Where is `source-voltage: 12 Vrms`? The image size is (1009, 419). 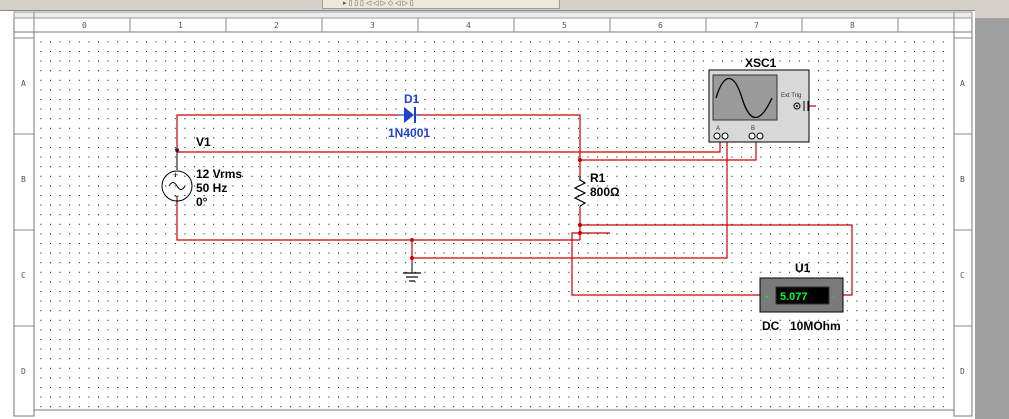 source-voltage: 12 Vrms is located at coordinates (219, 174).